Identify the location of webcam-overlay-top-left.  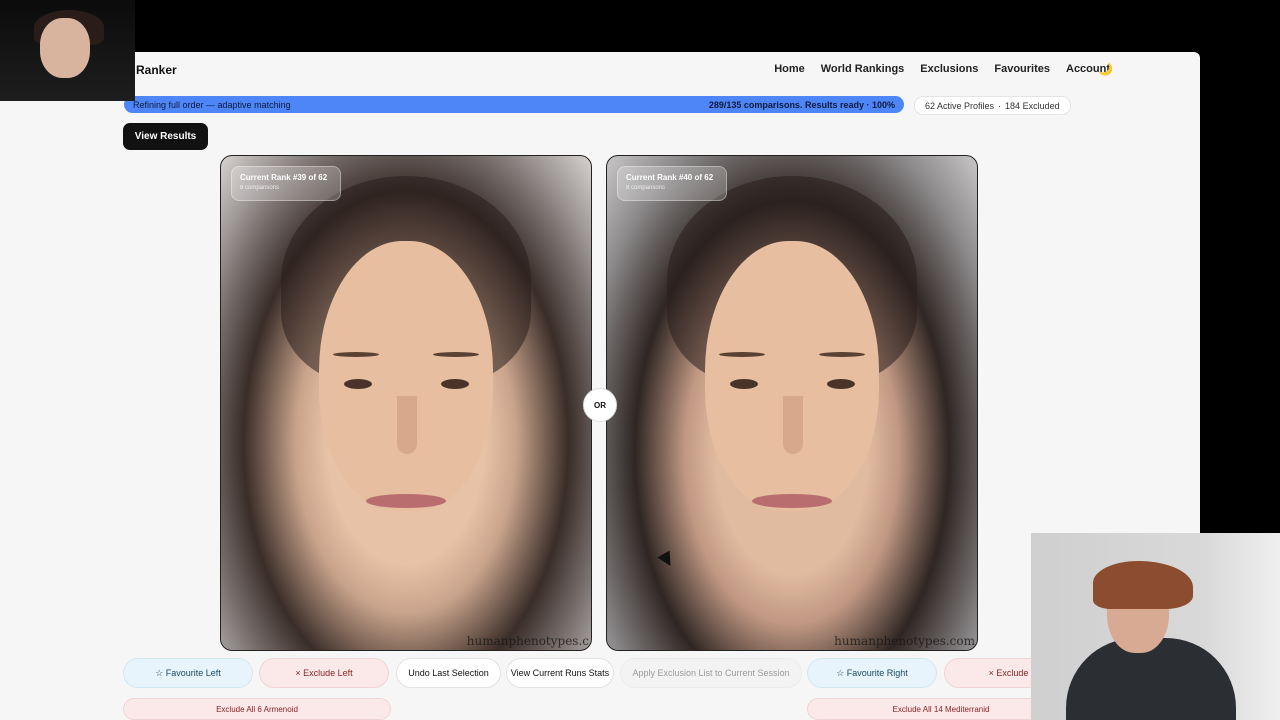
(67, 50).